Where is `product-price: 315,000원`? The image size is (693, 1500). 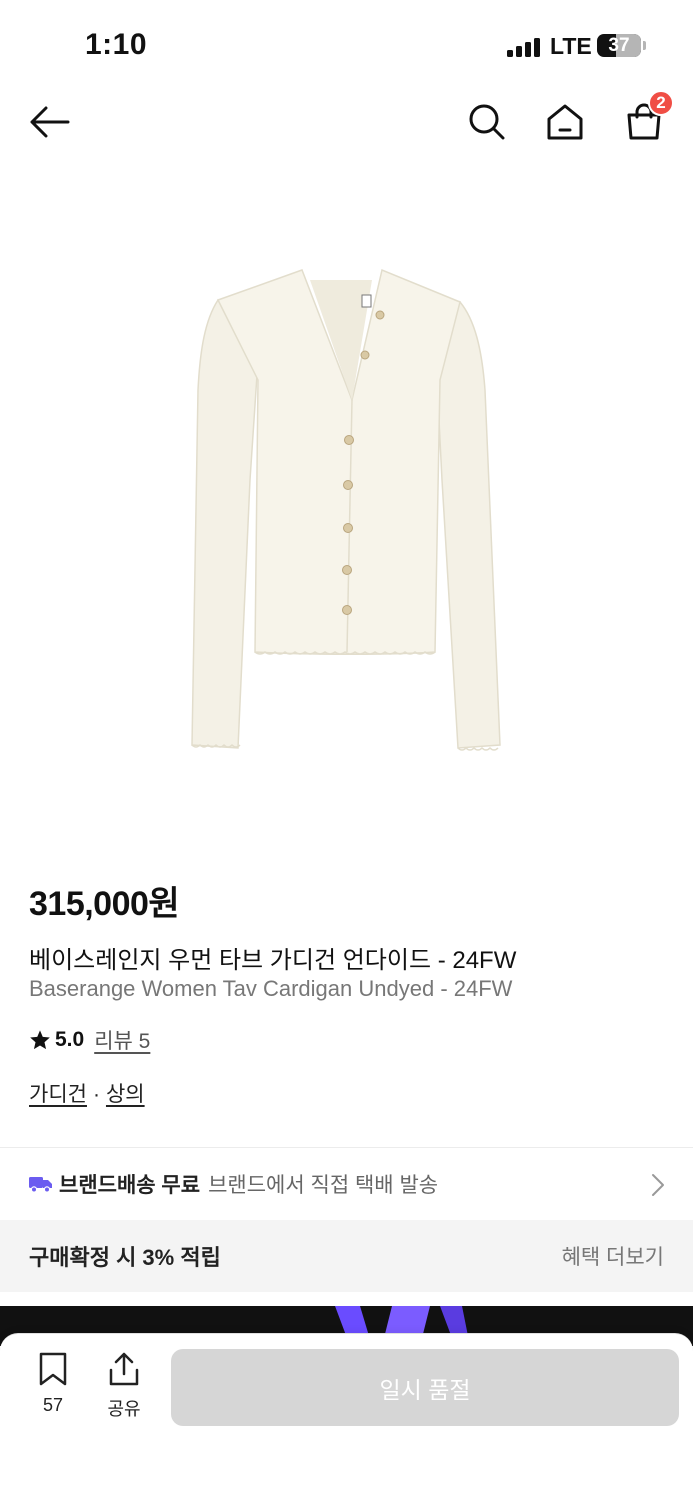
product-price: 315,000원 is located at coordinates (104, 904).